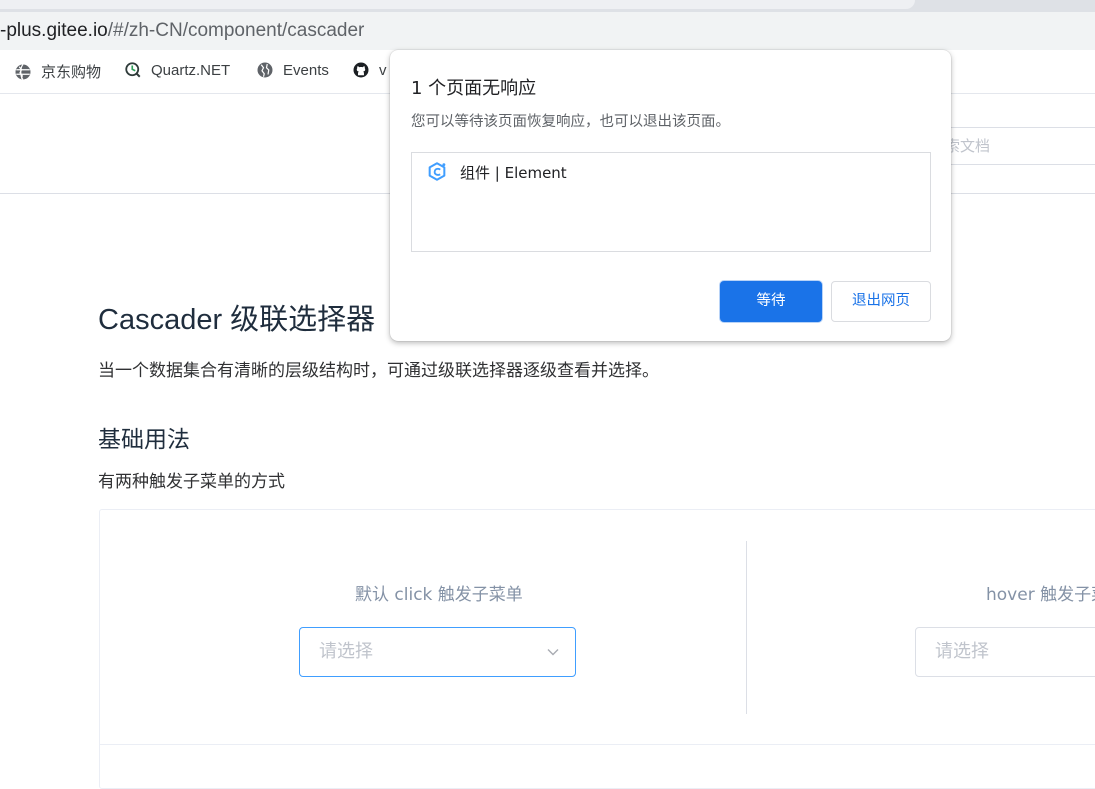 Image resolution: width=1095 pixels, height=789 pixels. Describe the element at coordinates (771, 301) in the screenshot. I see `wait-button: 等待` at that location.